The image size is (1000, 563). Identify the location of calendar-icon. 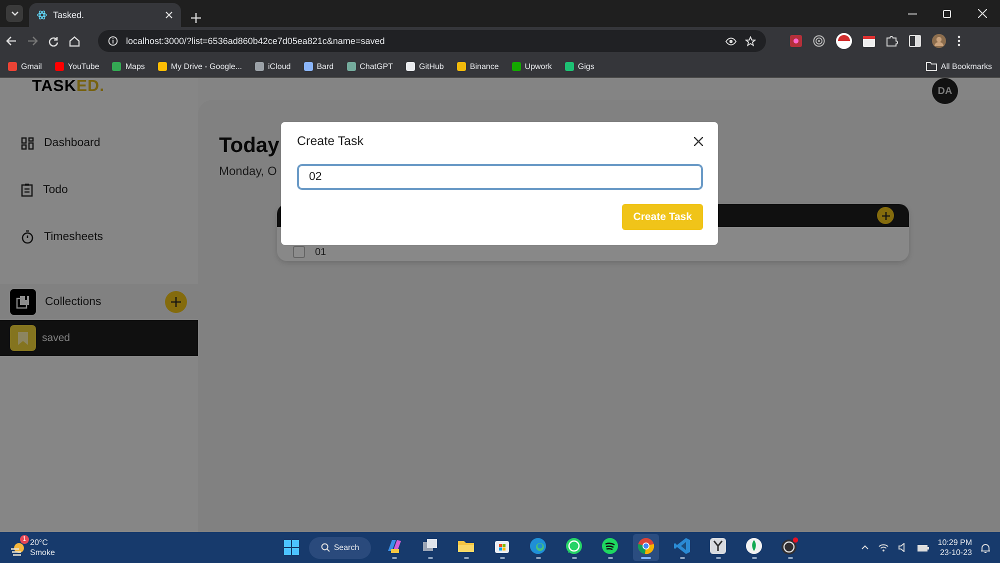
(869, 41).